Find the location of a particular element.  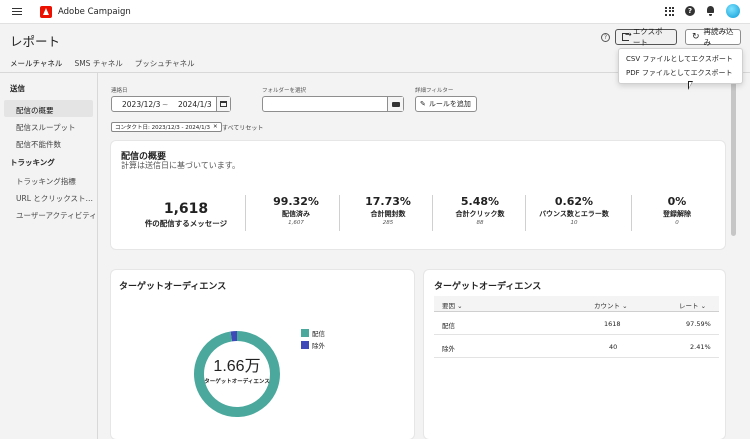

export-menu: CSV ファイルとしてエクスポート PDF ファイルとしてエクスポート is located at coordinates (680, 66).